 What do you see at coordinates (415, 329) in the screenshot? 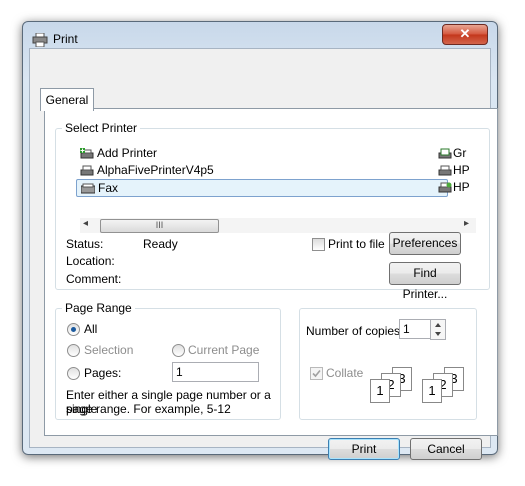
I see `copies-input: 1` at bounding box center [415, 329].